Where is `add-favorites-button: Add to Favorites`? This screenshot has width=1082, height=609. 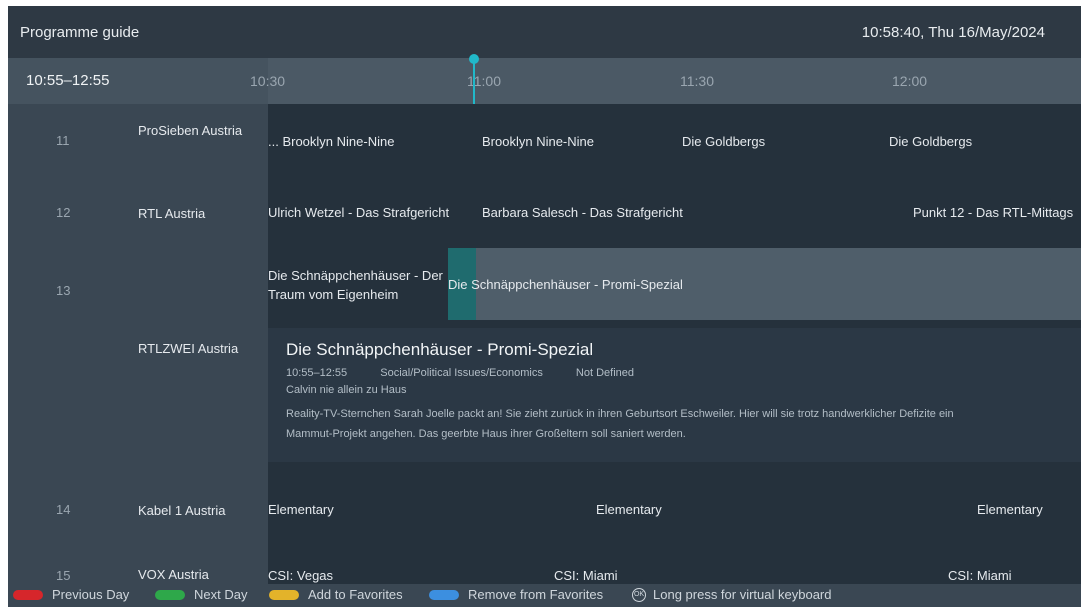 add-favorites-button: Add to Favorites is located at coordinates (336, 594).